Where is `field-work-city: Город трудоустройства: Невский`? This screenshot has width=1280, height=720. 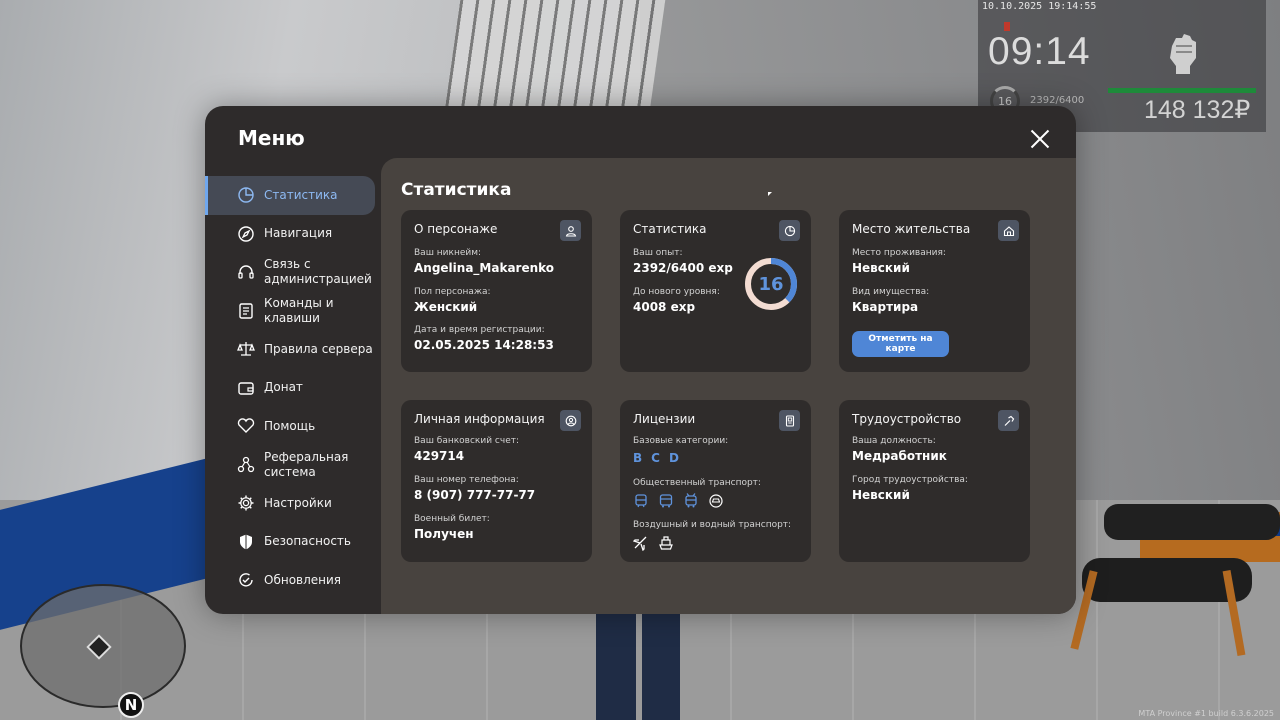
field-work-city: Город трудоустройства: Невский is located at coordinates (910, 488).